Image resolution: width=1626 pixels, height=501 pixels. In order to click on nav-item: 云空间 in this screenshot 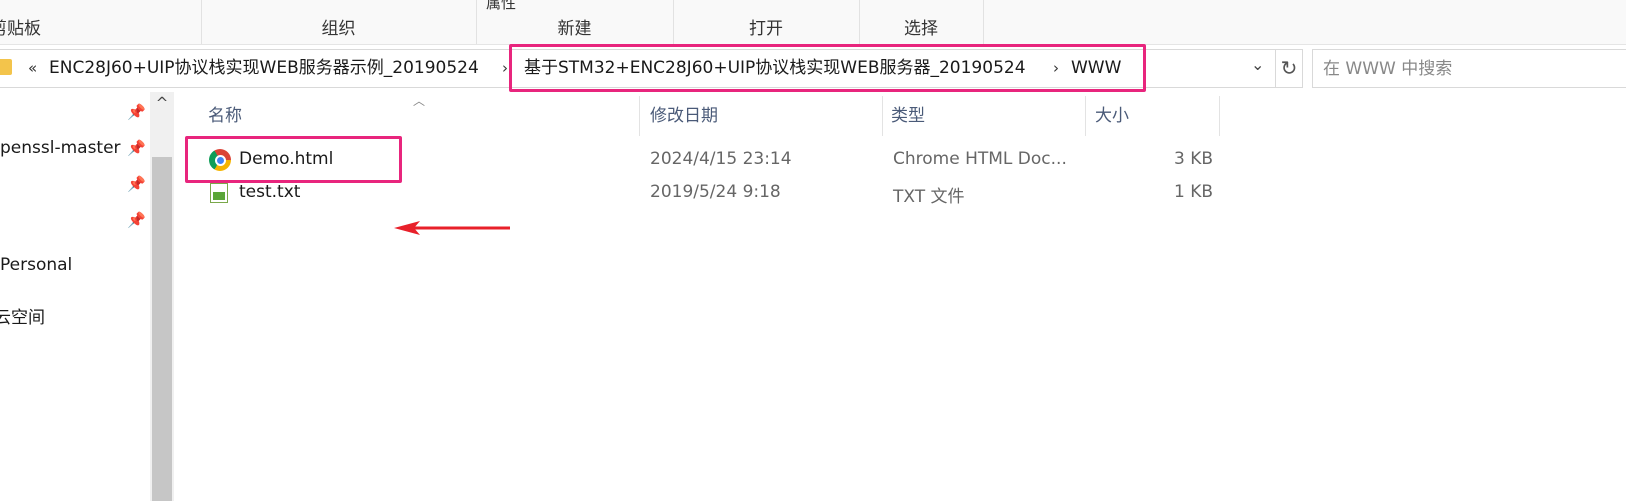, I will do `click(22, 315)`.